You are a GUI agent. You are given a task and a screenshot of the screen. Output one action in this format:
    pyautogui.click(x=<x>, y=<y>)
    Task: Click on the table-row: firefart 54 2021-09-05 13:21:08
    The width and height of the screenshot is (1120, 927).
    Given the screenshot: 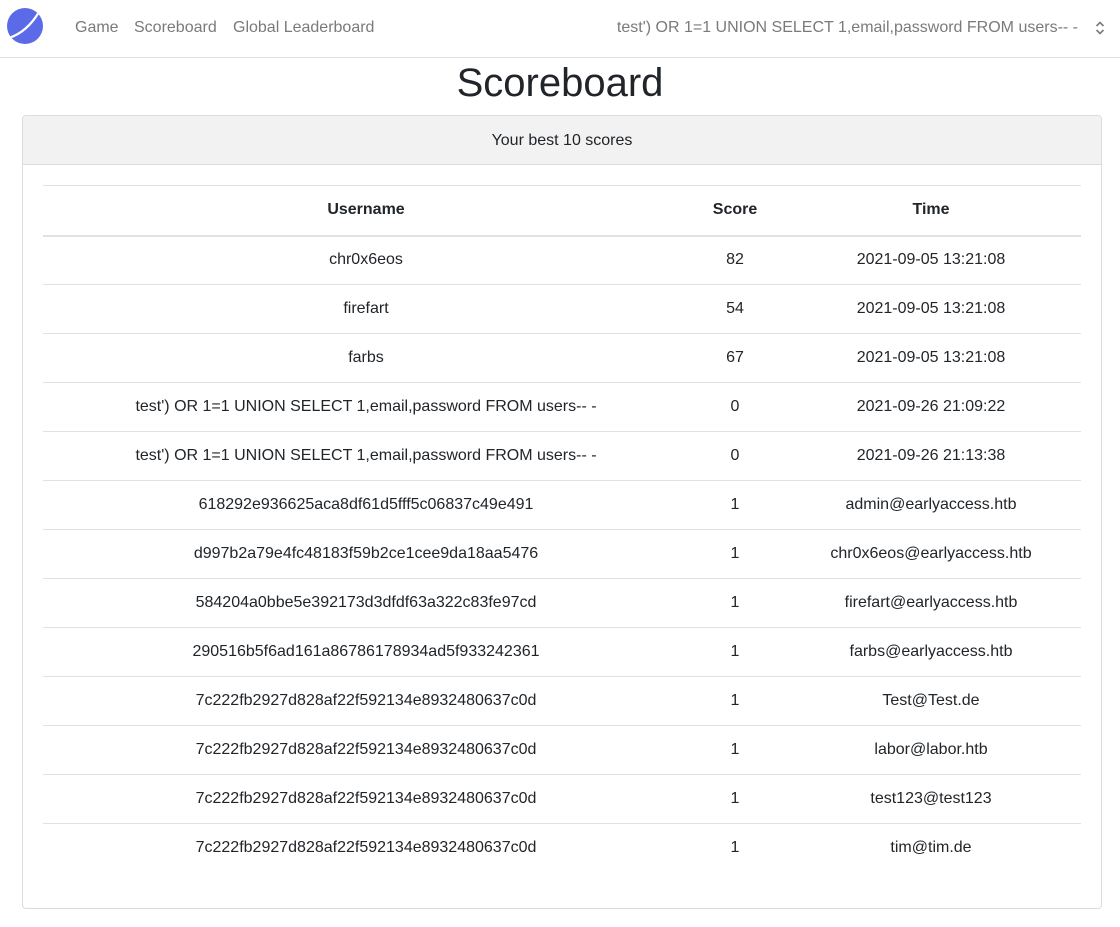 What is the action you would take?
    pyautogui.click(x=562, y=309)
    